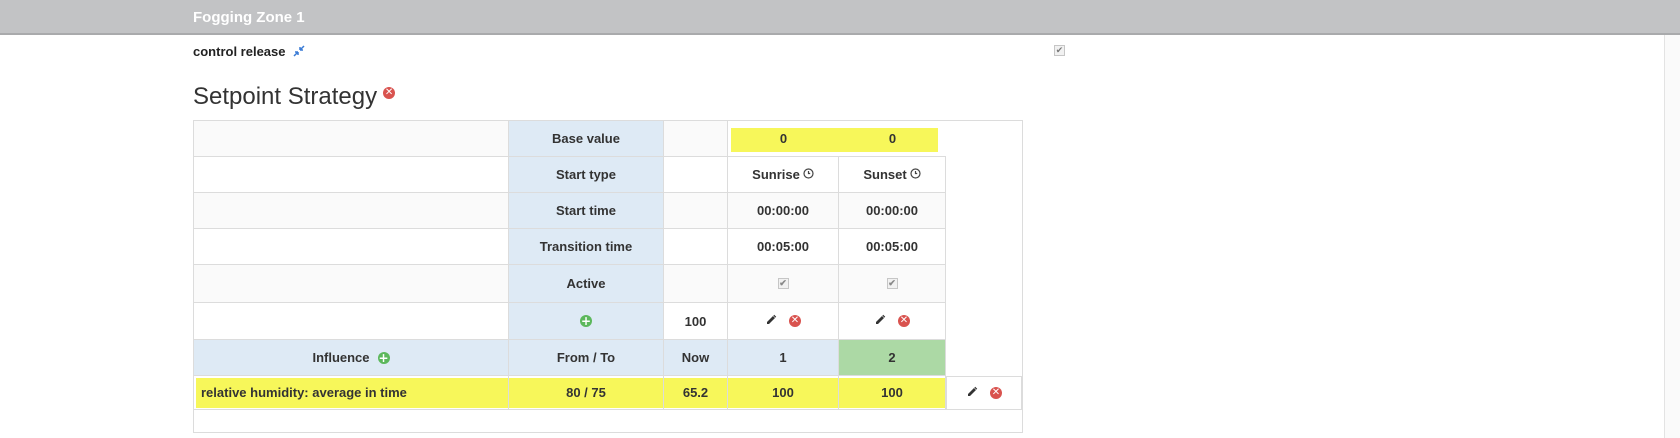 The image size is (1680, 438). What do you see at coordinates (586, 139) in the screenshot?
I see `base-value-label: Base value` at bounding box center [586, 139].